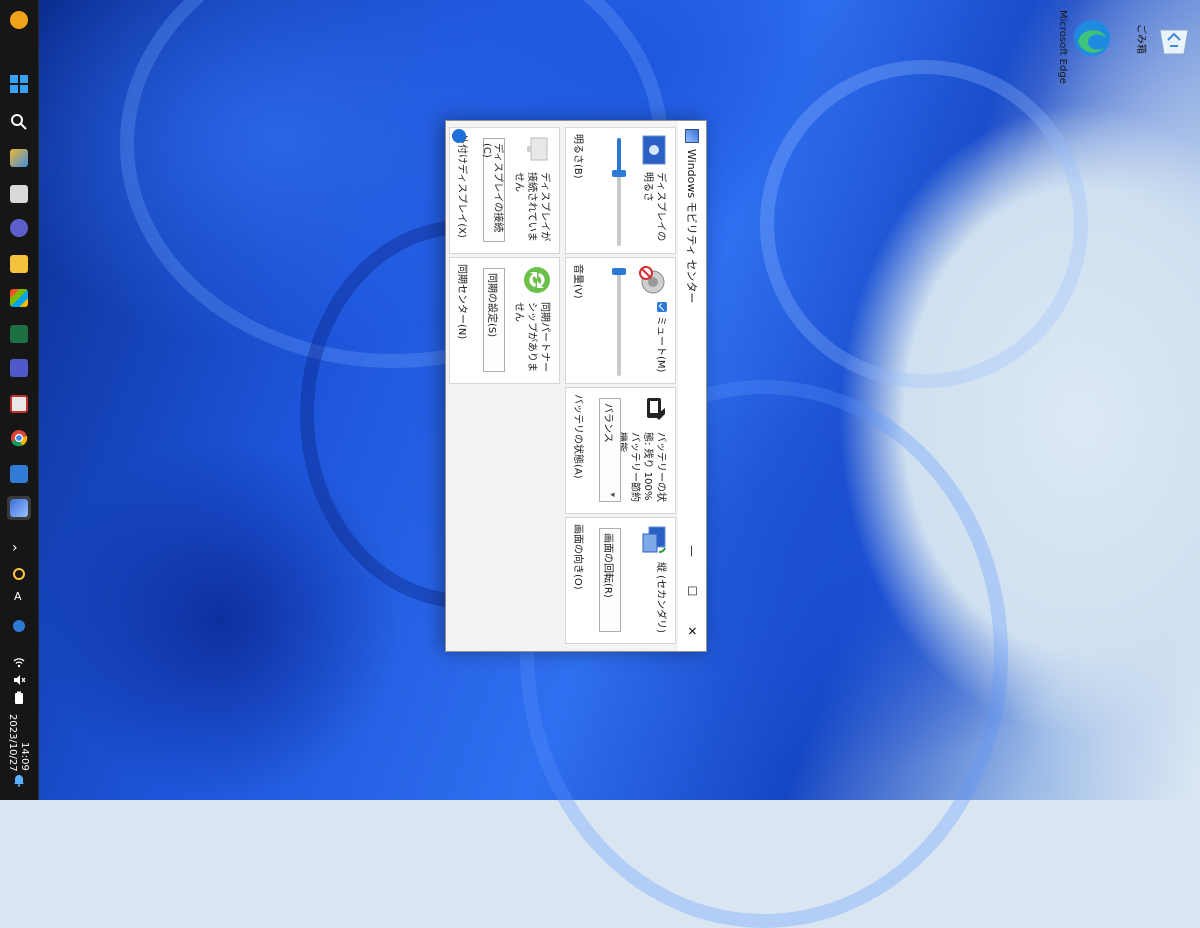  I want to click on sync-center-label: 同期センター(N), so click(461, 302).